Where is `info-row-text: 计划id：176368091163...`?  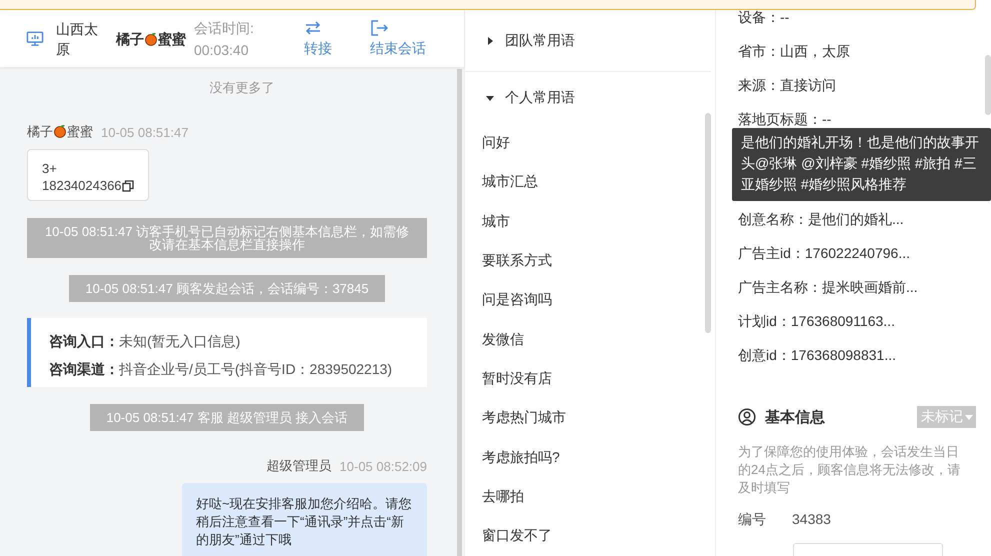
info-row-text: 计划id：176368091163... is located at coordinates (816, 321).